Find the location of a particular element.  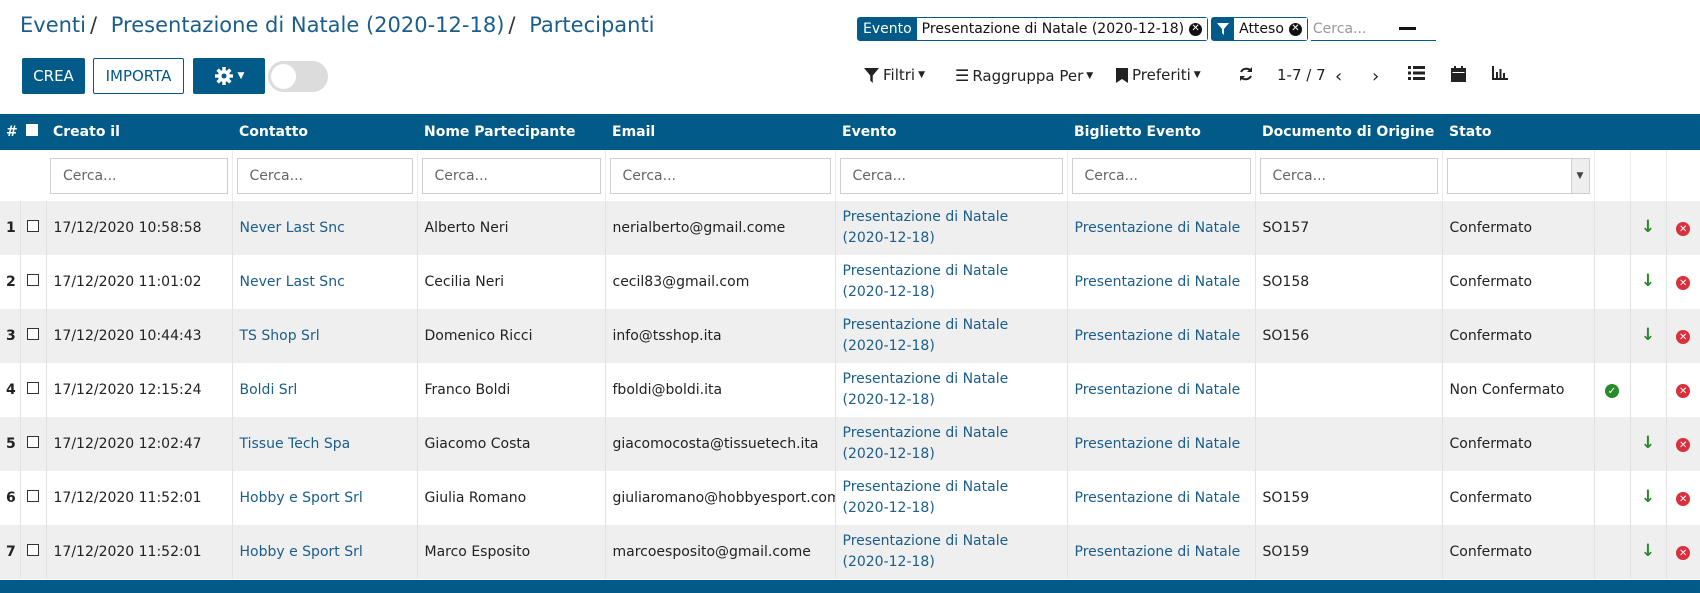

pager-next-button: › is located at coordinates (1375, 76).